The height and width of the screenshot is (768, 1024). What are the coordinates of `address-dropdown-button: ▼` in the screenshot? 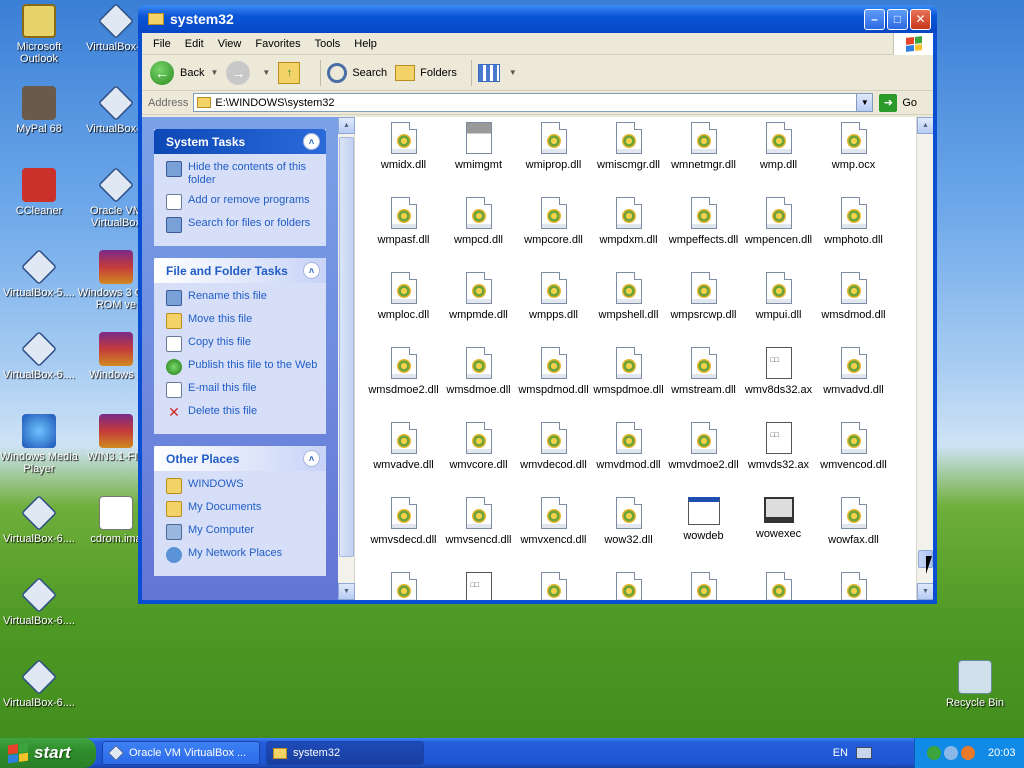 It's located at (864, 102).